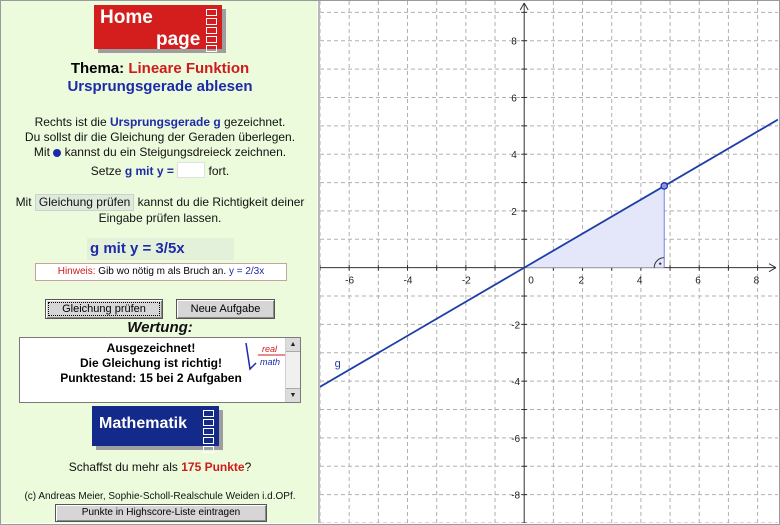 Image resolution: width=780 pixels, height=525 pixels. I want to click on y-tick-label: -8, so click(515, 496).